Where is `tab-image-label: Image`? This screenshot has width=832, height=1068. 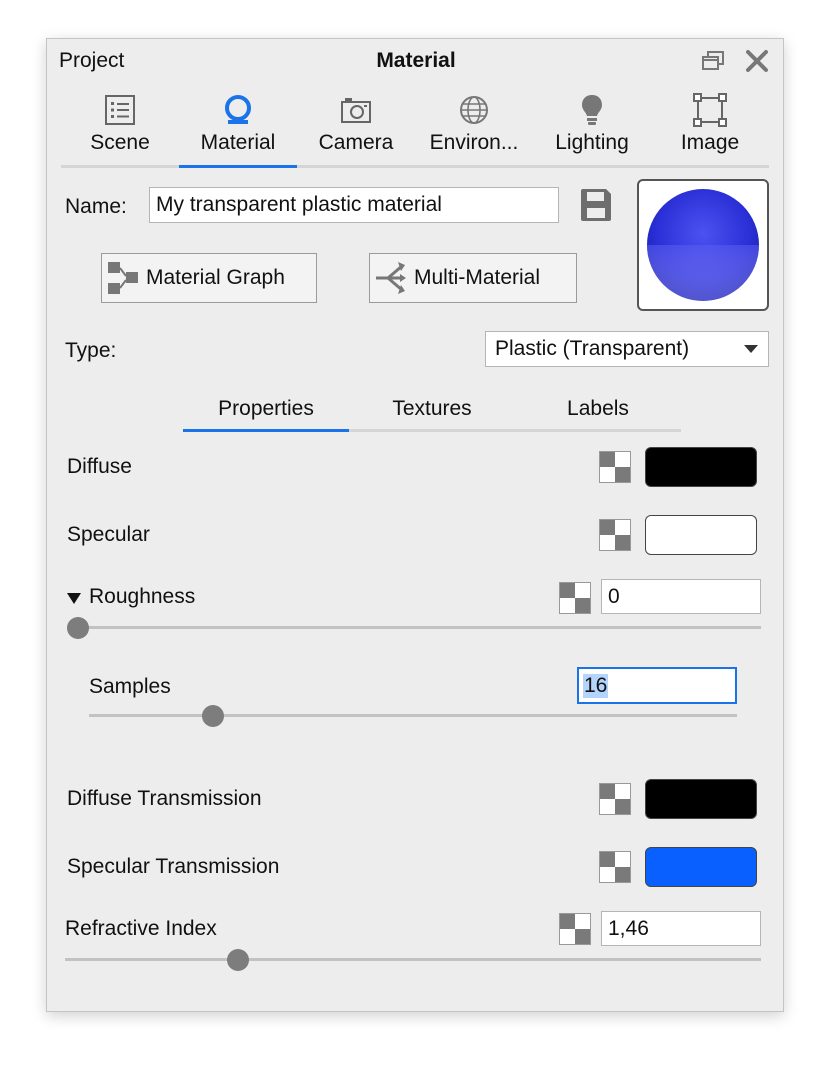
tab-image-label: Image is located at coordinates (710, 142).